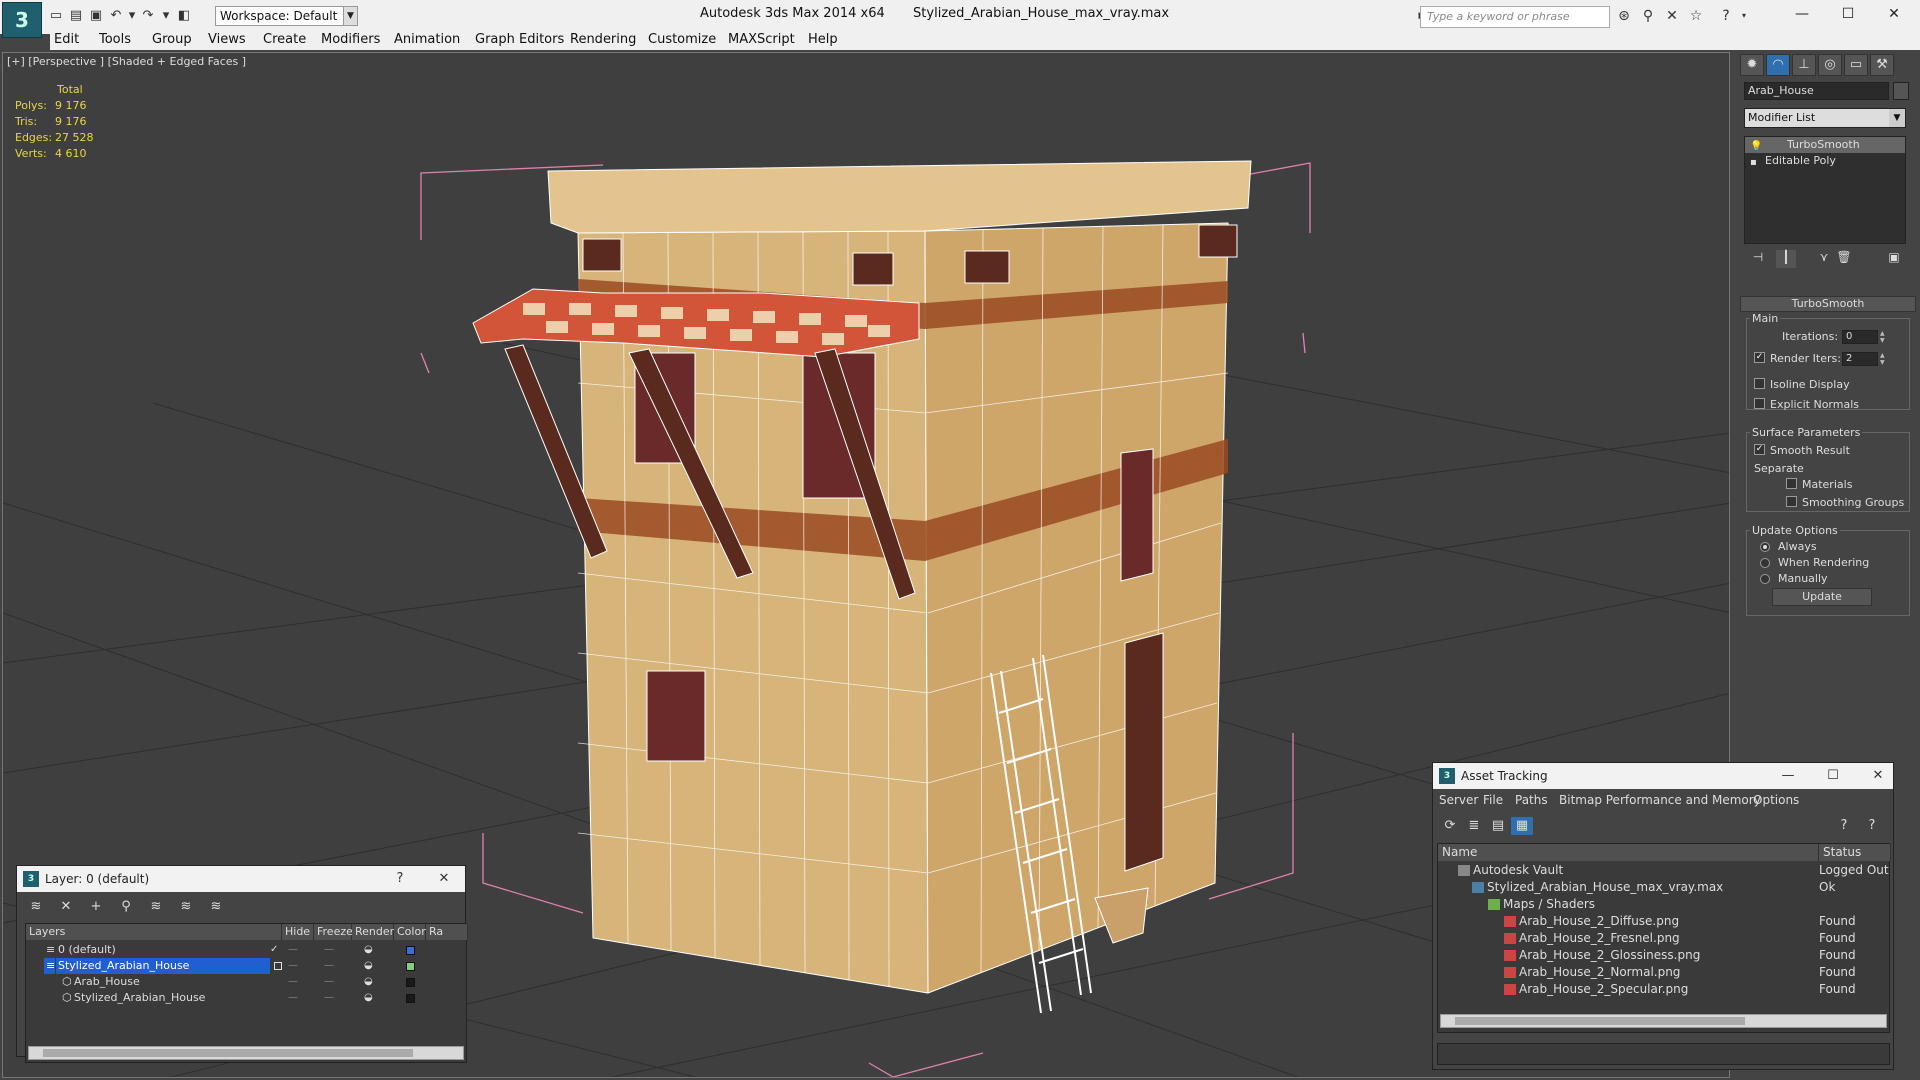 The width and height of the screenshot is (1920, 1080). I want to click on menu-create: Create, so click(284, 39).